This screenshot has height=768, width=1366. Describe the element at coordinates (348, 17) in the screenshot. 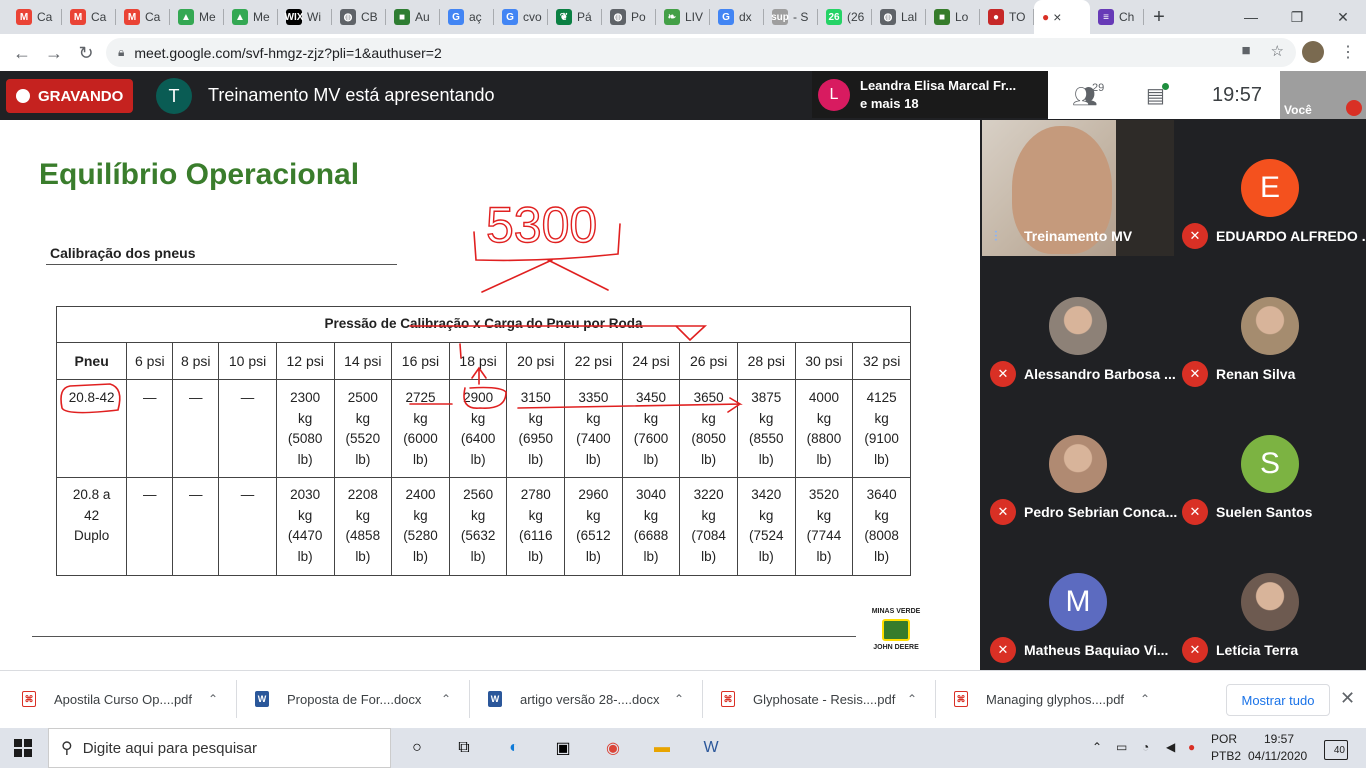

I see `globe-icon: ◍` at that location.